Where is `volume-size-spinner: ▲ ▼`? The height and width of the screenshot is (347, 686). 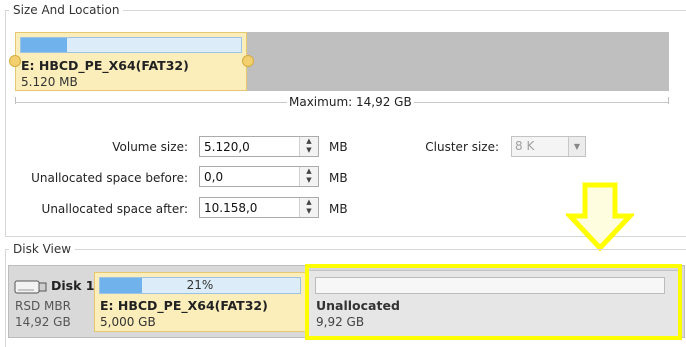
volume-size-spinner: ▲ ▼ is located at coordinates (308, 146).